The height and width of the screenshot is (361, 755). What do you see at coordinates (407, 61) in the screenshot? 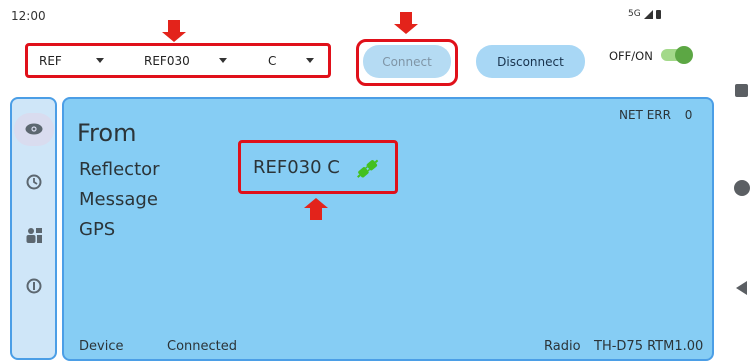
I see `connect-button: Connect` at bounding box center [407, 61].